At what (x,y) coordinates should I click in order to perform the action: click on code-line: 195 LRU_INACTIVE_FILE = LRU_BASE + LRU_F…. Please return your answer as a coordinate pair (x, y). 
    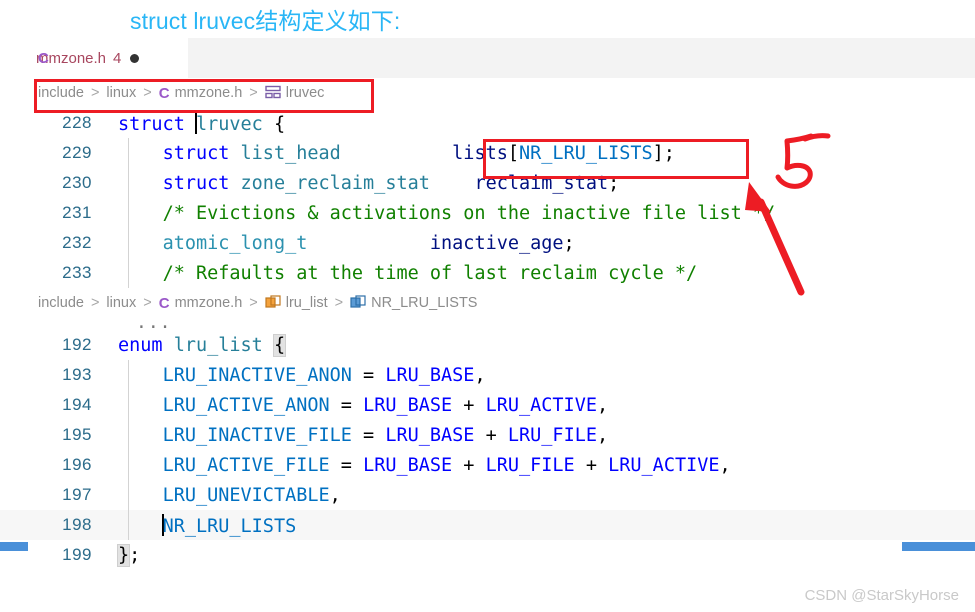
    Looking at the image, I should click on (487, 435).